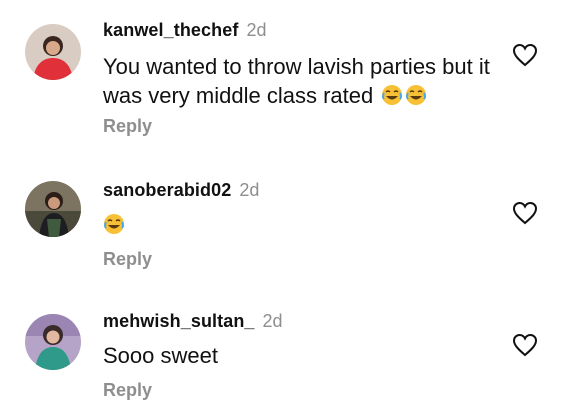 The width and height of the screenshot is (570, 406). Describe the element at coordinates (160, 355) in the screenshot. I see `comment-body: Sooo sweet` at that location.